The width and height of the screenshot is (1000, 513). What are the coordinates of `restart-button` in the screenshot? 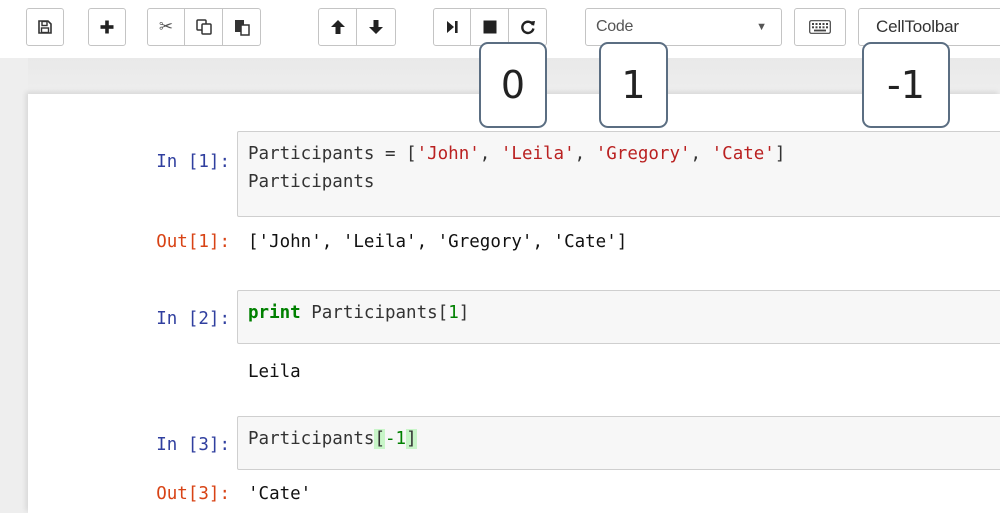 It's located at (528, 27).